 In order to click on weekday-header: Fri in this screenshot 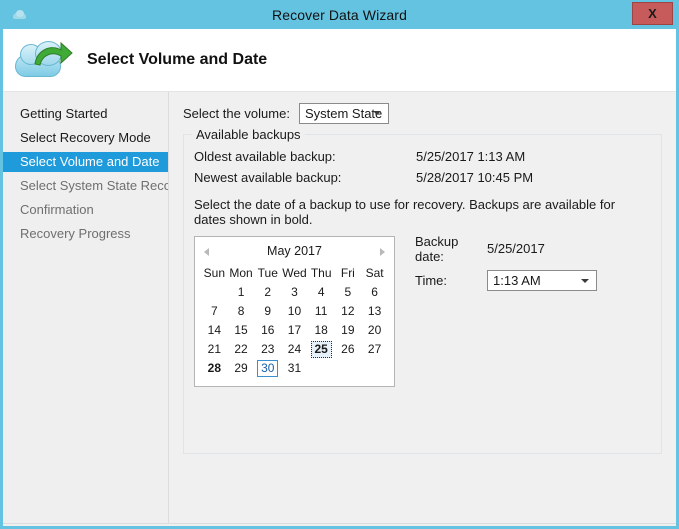, I will do `click(347, 273)`.